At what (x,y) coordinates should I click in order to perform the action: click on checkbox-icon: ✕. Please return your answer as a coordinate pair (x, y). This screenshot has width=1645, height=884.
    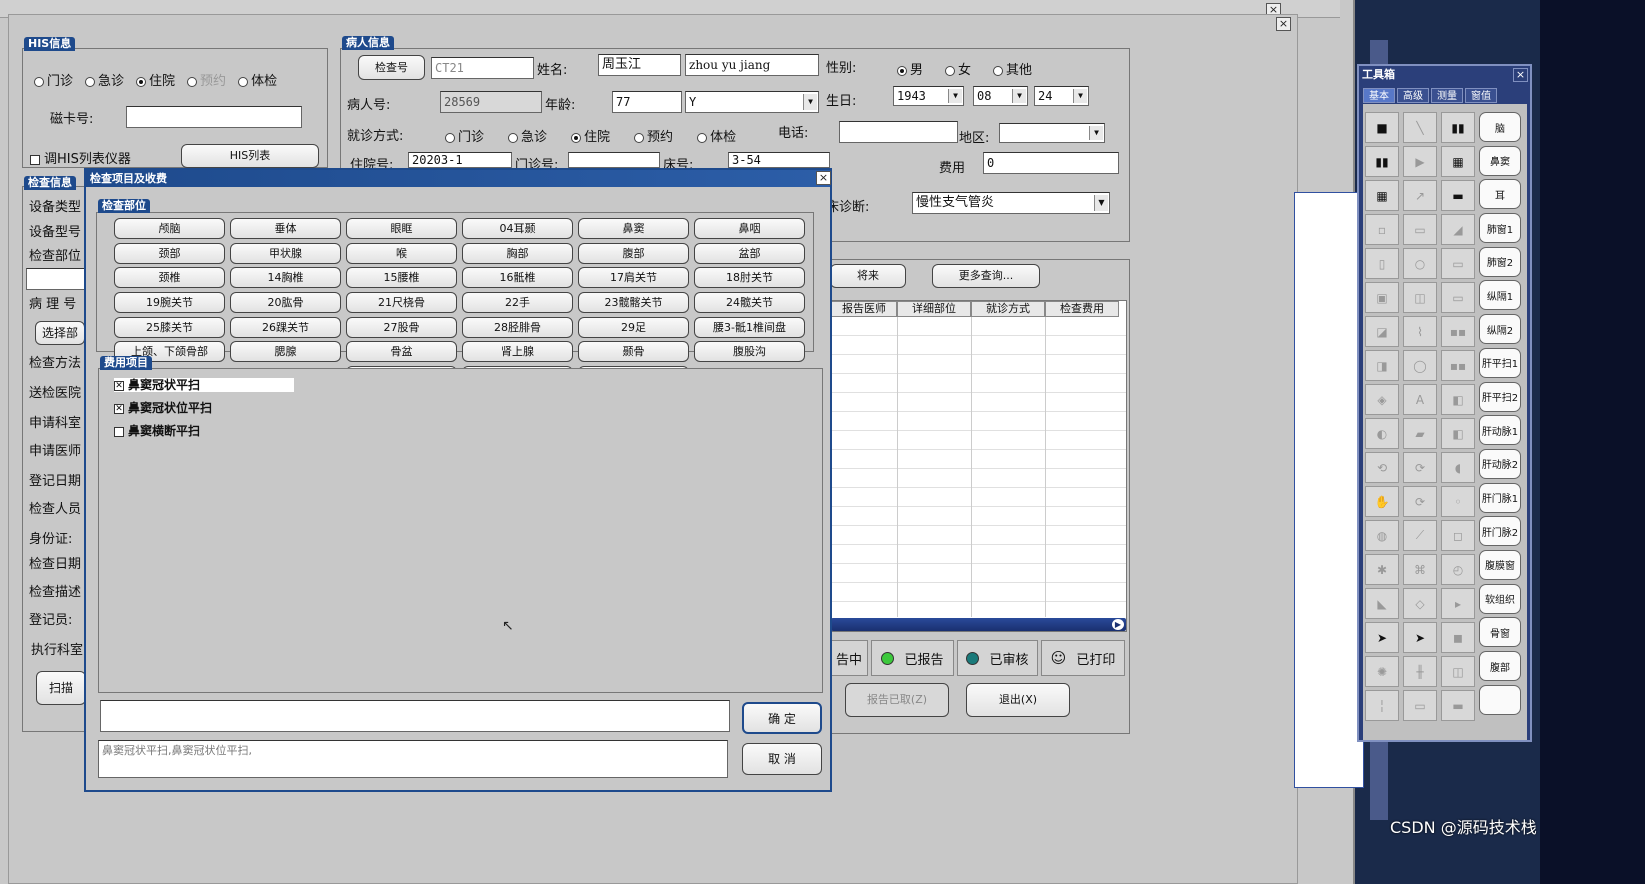
    Looking at the image, I should click on (119, 408).